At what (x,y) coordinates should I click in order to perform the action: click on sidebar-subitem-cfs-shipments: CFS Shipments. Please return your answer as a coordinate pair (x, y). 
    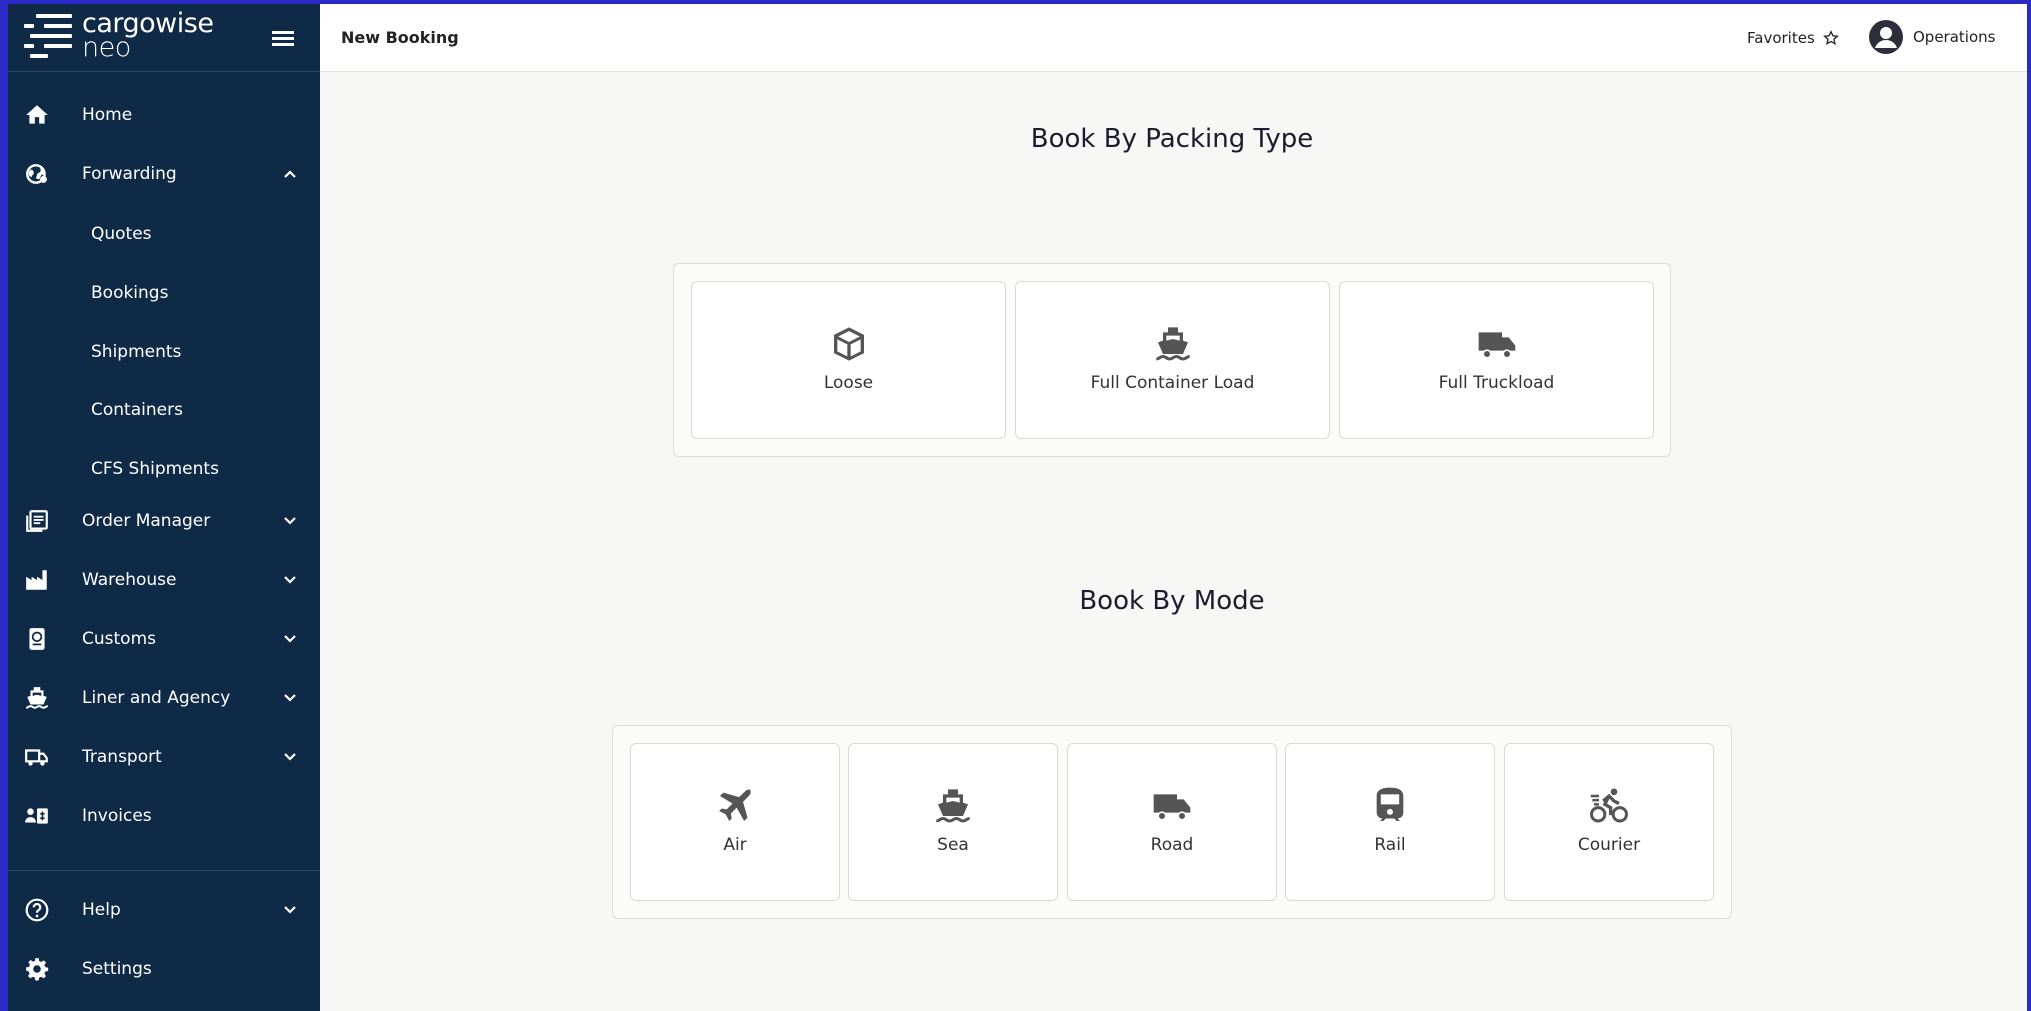
    Looking at the image, I should click on (164, 469).